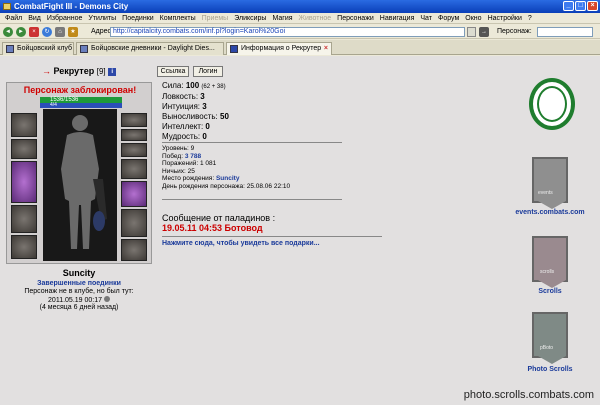  Describe the element at coordinates (190, 116) in the screenshot. I see `stat-label: Выносливость:` at that location.